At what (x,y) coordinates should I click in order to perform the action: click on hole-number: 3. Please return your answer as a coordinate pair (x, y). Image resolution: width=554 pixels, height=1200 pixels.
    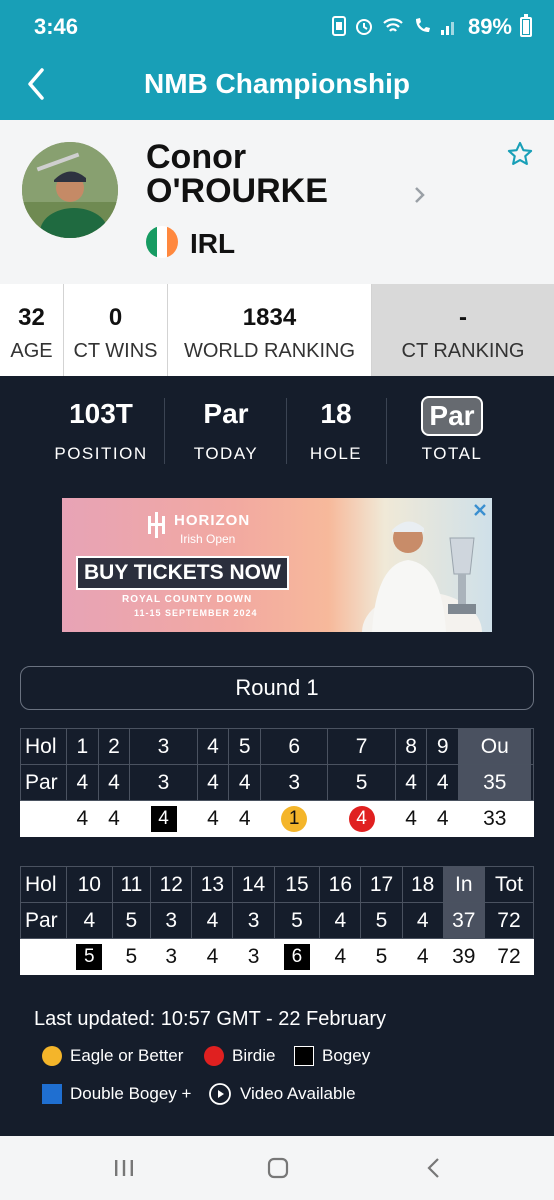
    Looking at the image, I should click on (163, 746).